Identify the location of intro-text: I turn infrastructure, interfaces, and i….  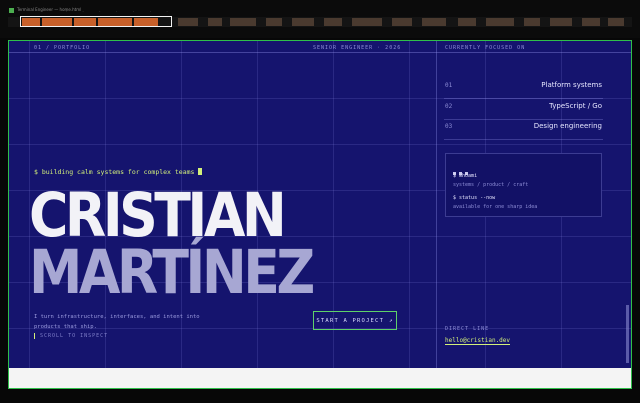
(117, 322).